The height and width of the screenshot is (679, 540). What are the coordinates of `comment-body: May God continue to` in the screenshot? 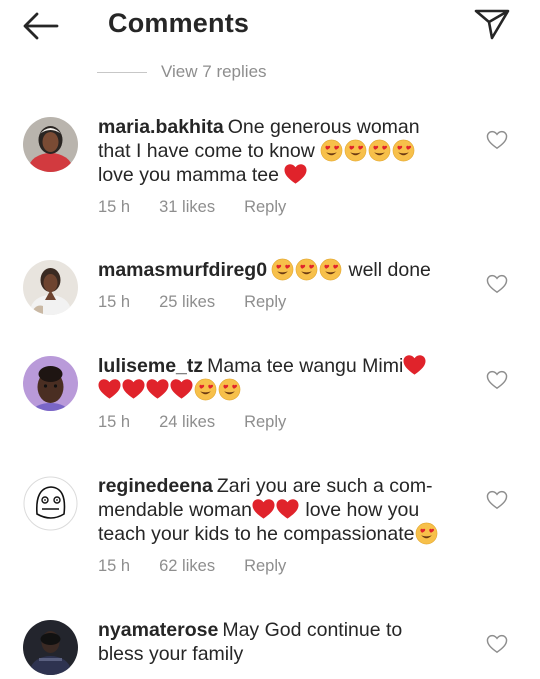 It's located at (312, 630).